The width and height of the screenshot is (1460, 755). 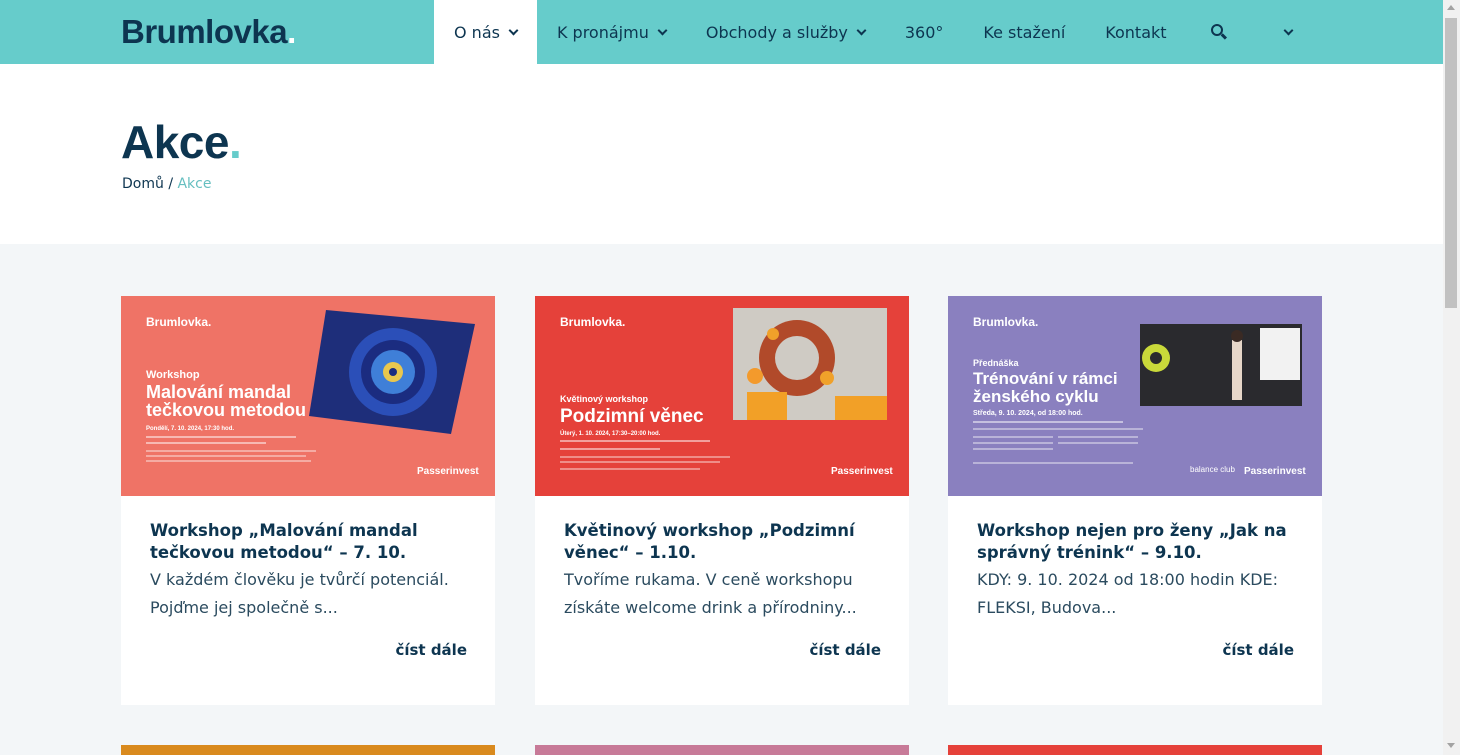 What do you see at coordinates (143, 184) in the screenshot?
I see `breadcrumb-home: Domů` at bounding box center [143, 184].